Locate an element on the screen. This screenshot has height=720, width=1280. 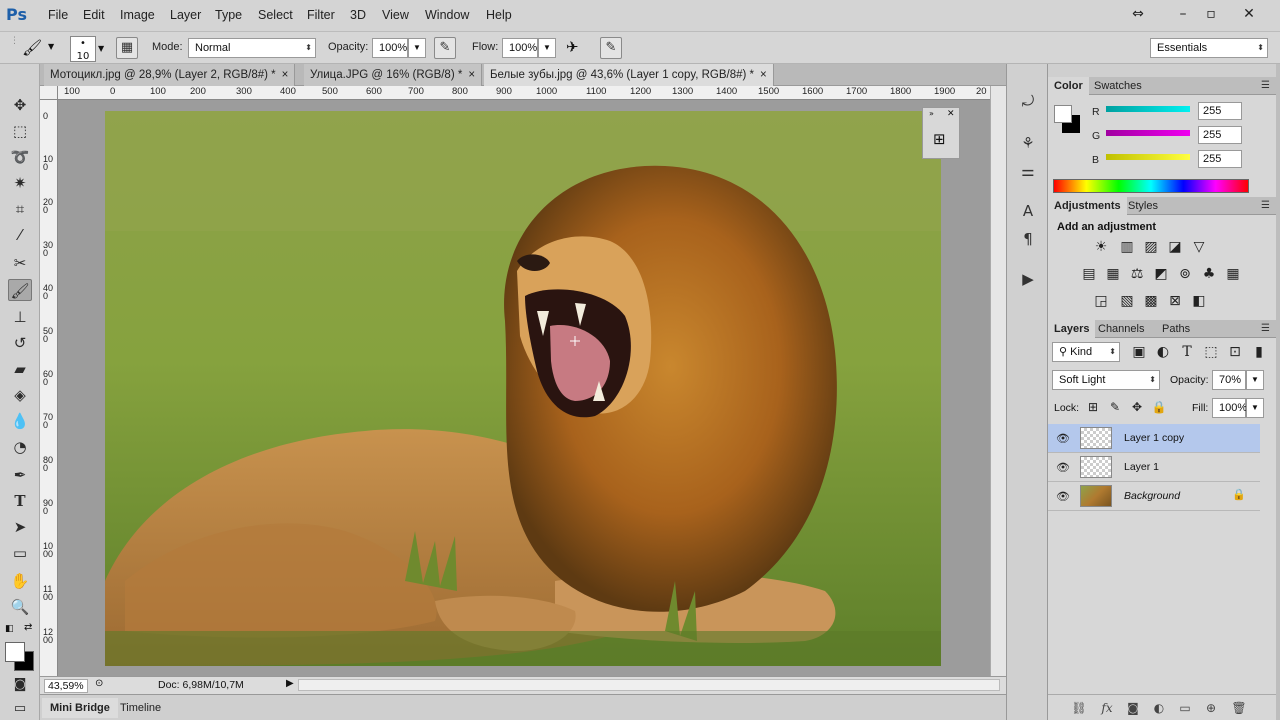
filter-type-icon: T is located at coordinates (1187, 352).